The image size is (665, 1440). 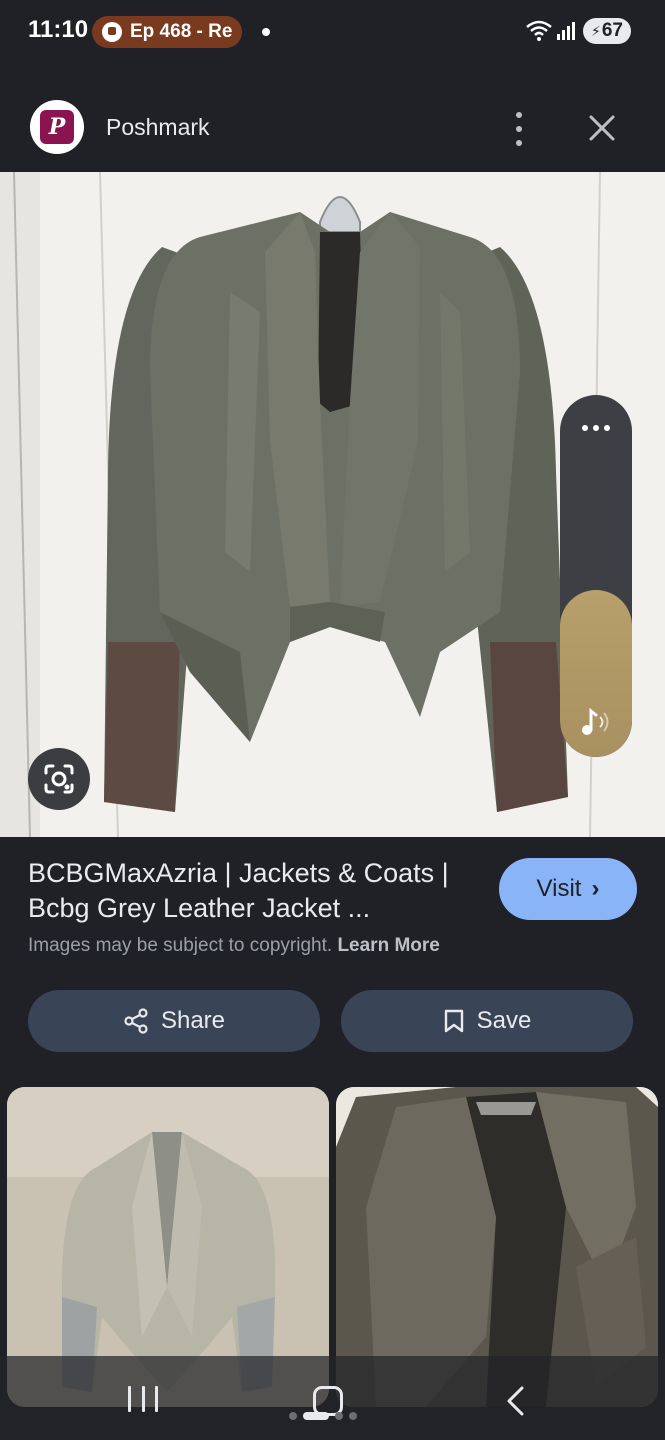 What do you see at coordinates (596, 428) in the screenshot?
I see `volume-more-icon` at bounding box center [596, 428].